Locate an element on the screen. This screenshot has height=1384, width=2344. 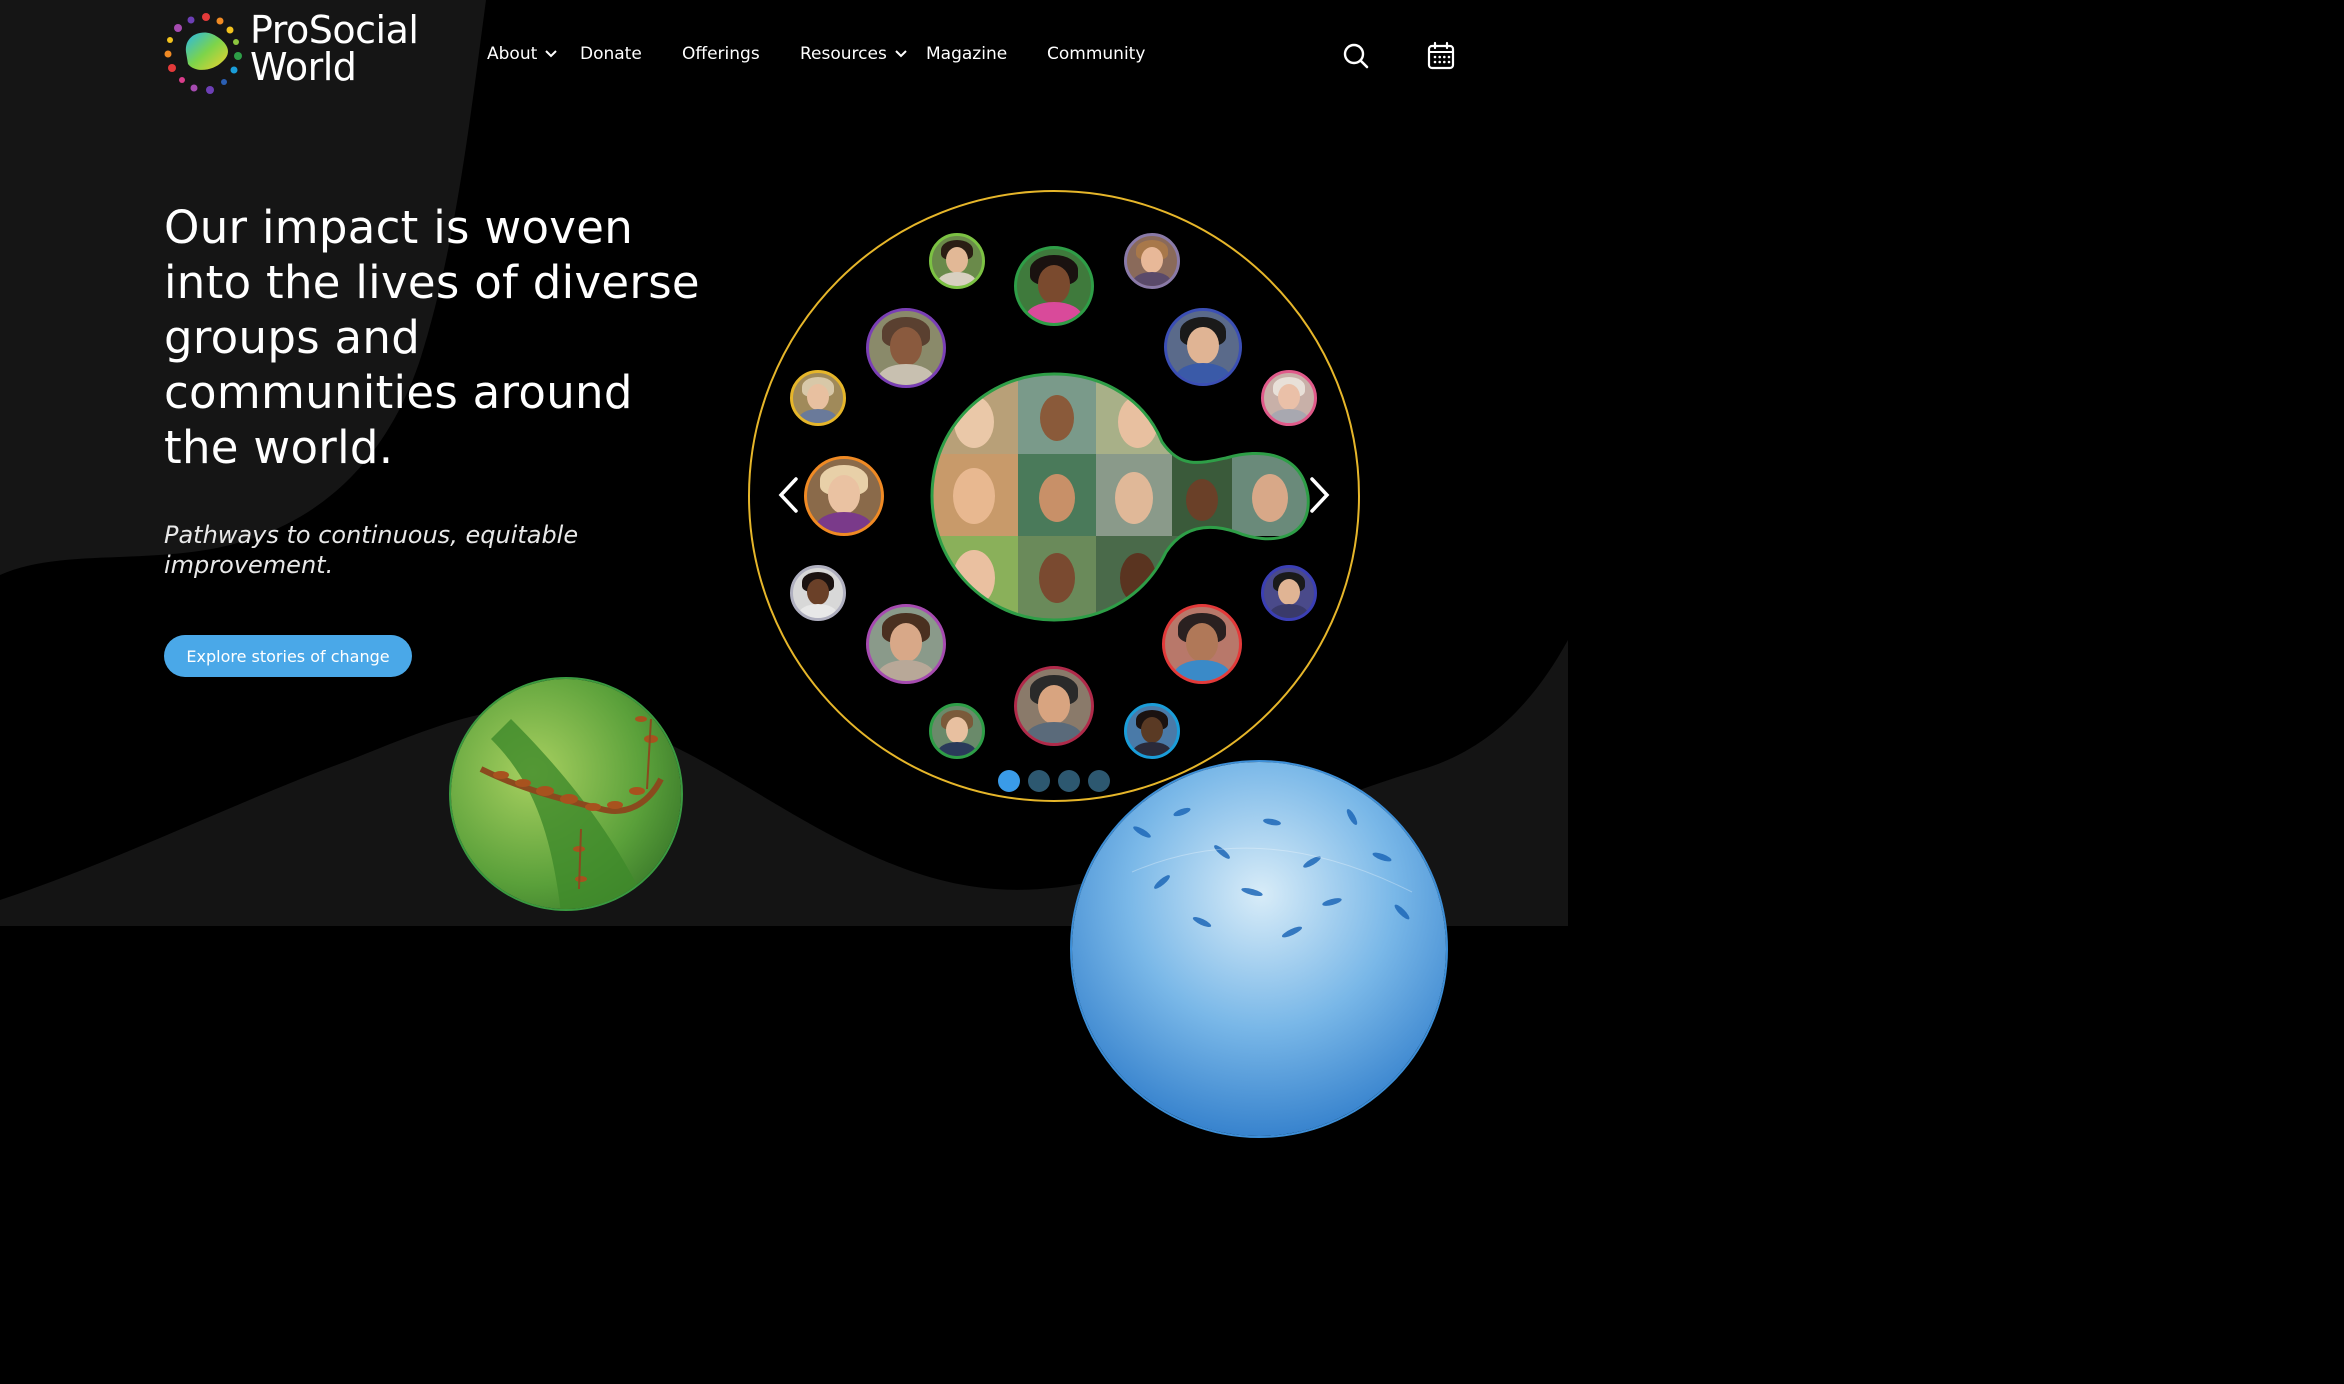
nav-item-resources: Resources is located at coordinates (853, 54).